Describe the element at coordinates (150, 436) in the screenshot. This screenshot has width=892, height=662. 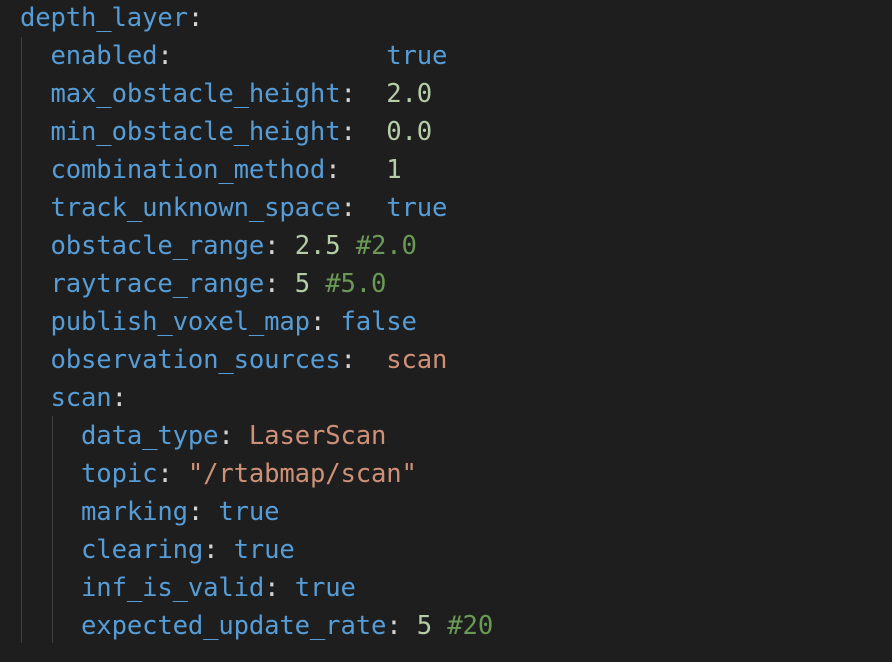
I see `yaml-key: data_type` at that location.